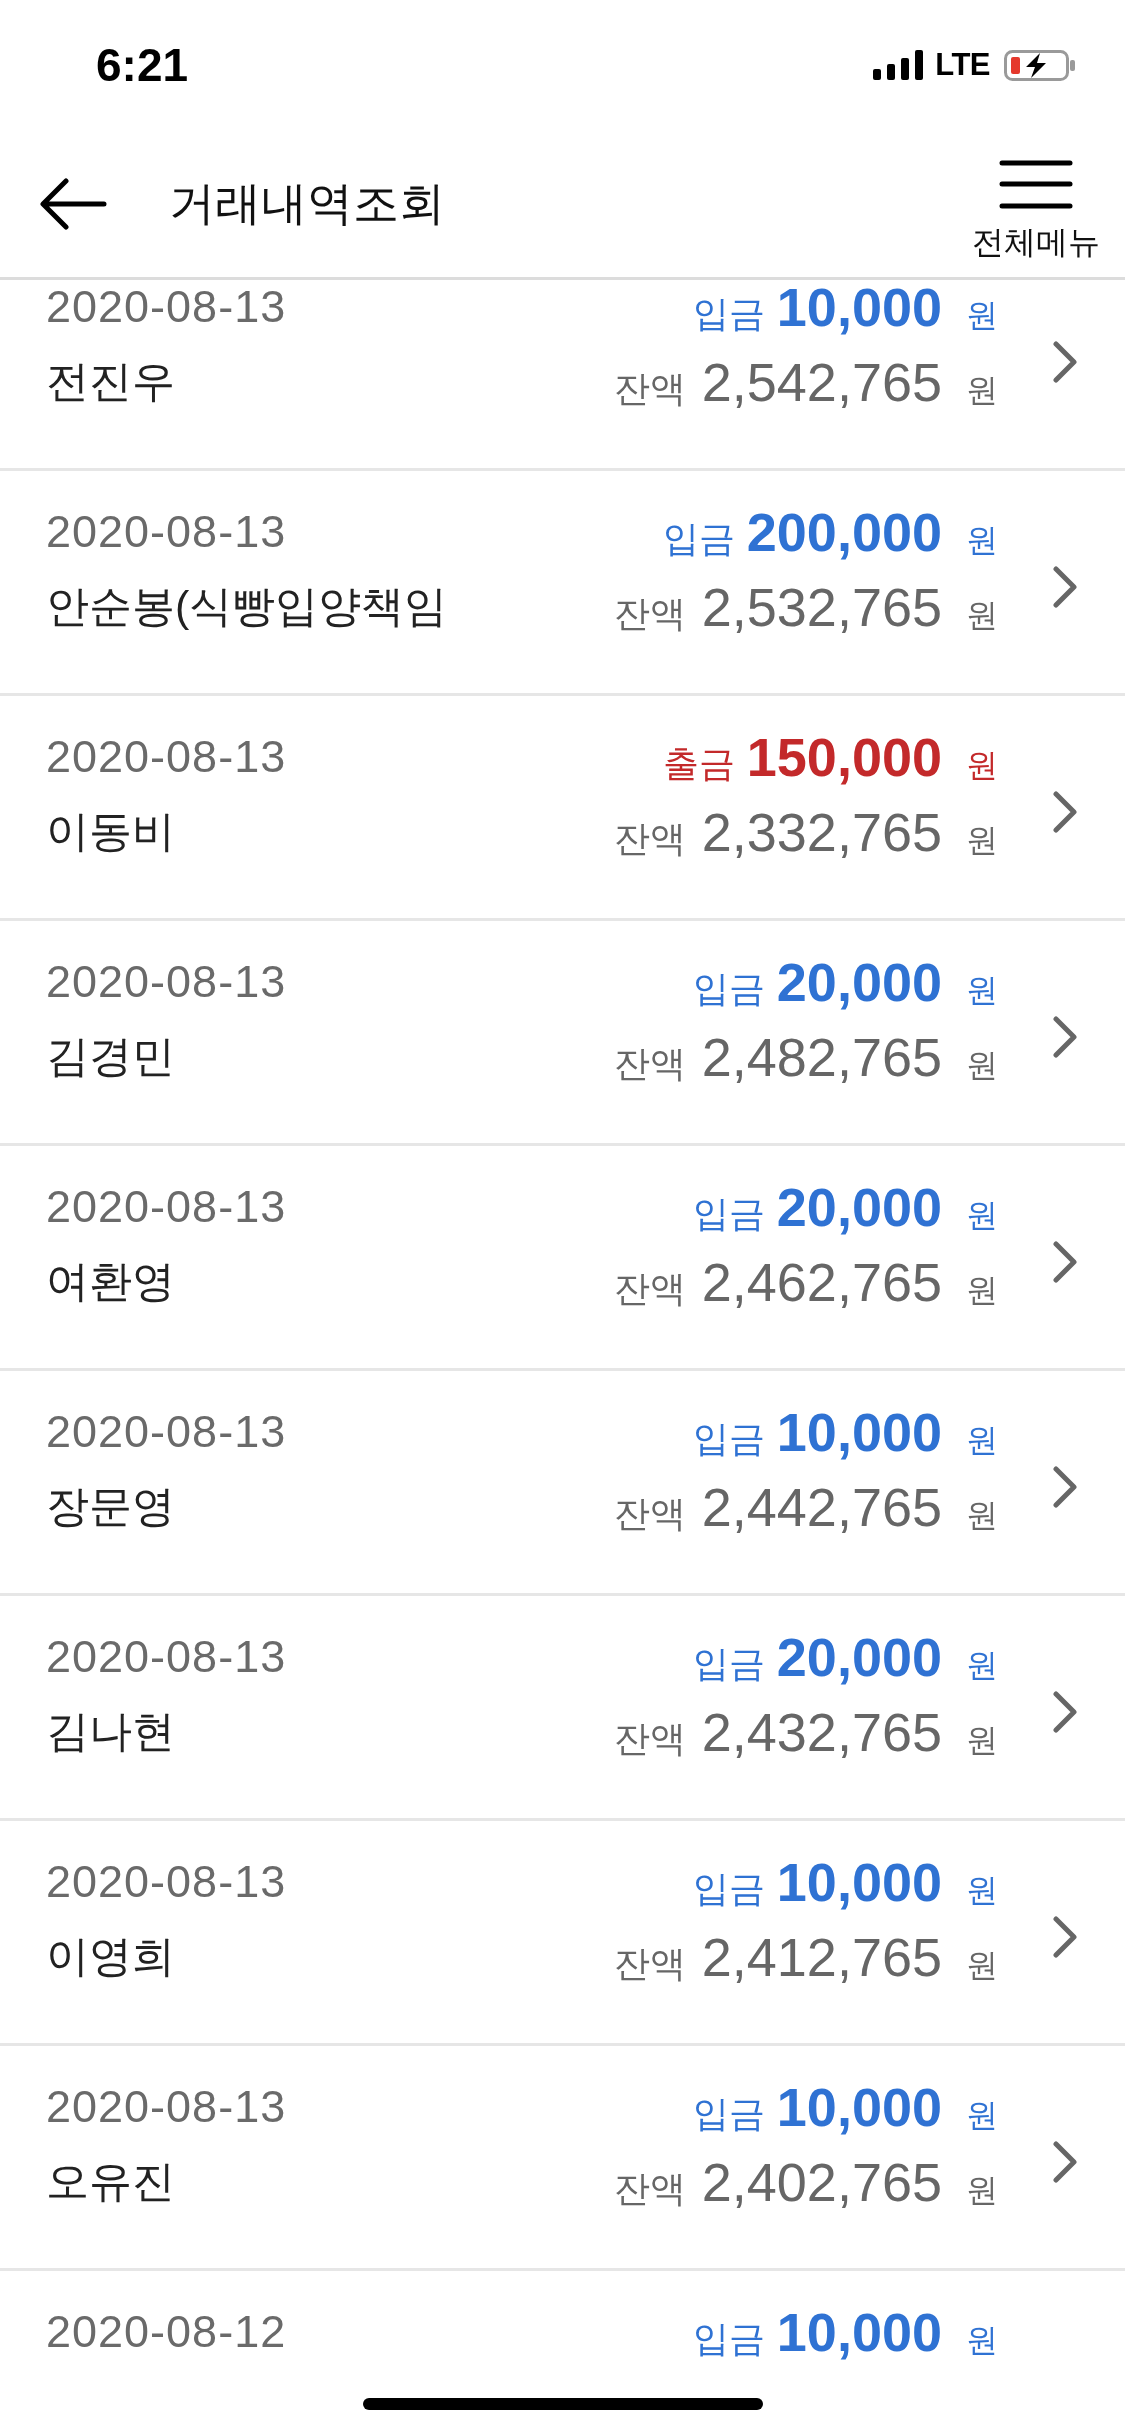 This screenshot has width=1125, height=2436. What do you see at coordinates (110, 831) in the screenshot?
I see `counterparty-name: 이동비` at bounding box center [110, 831].